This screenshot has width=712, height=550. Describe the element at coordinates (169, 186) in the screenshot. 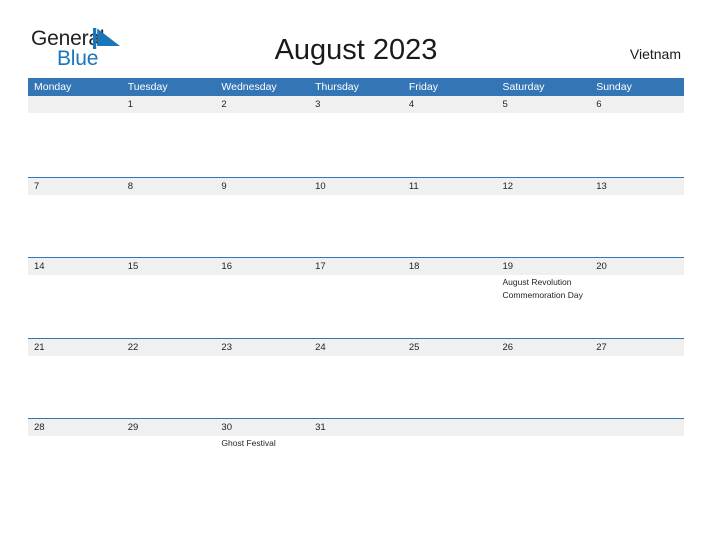

I see `day-number: 8` at that location.